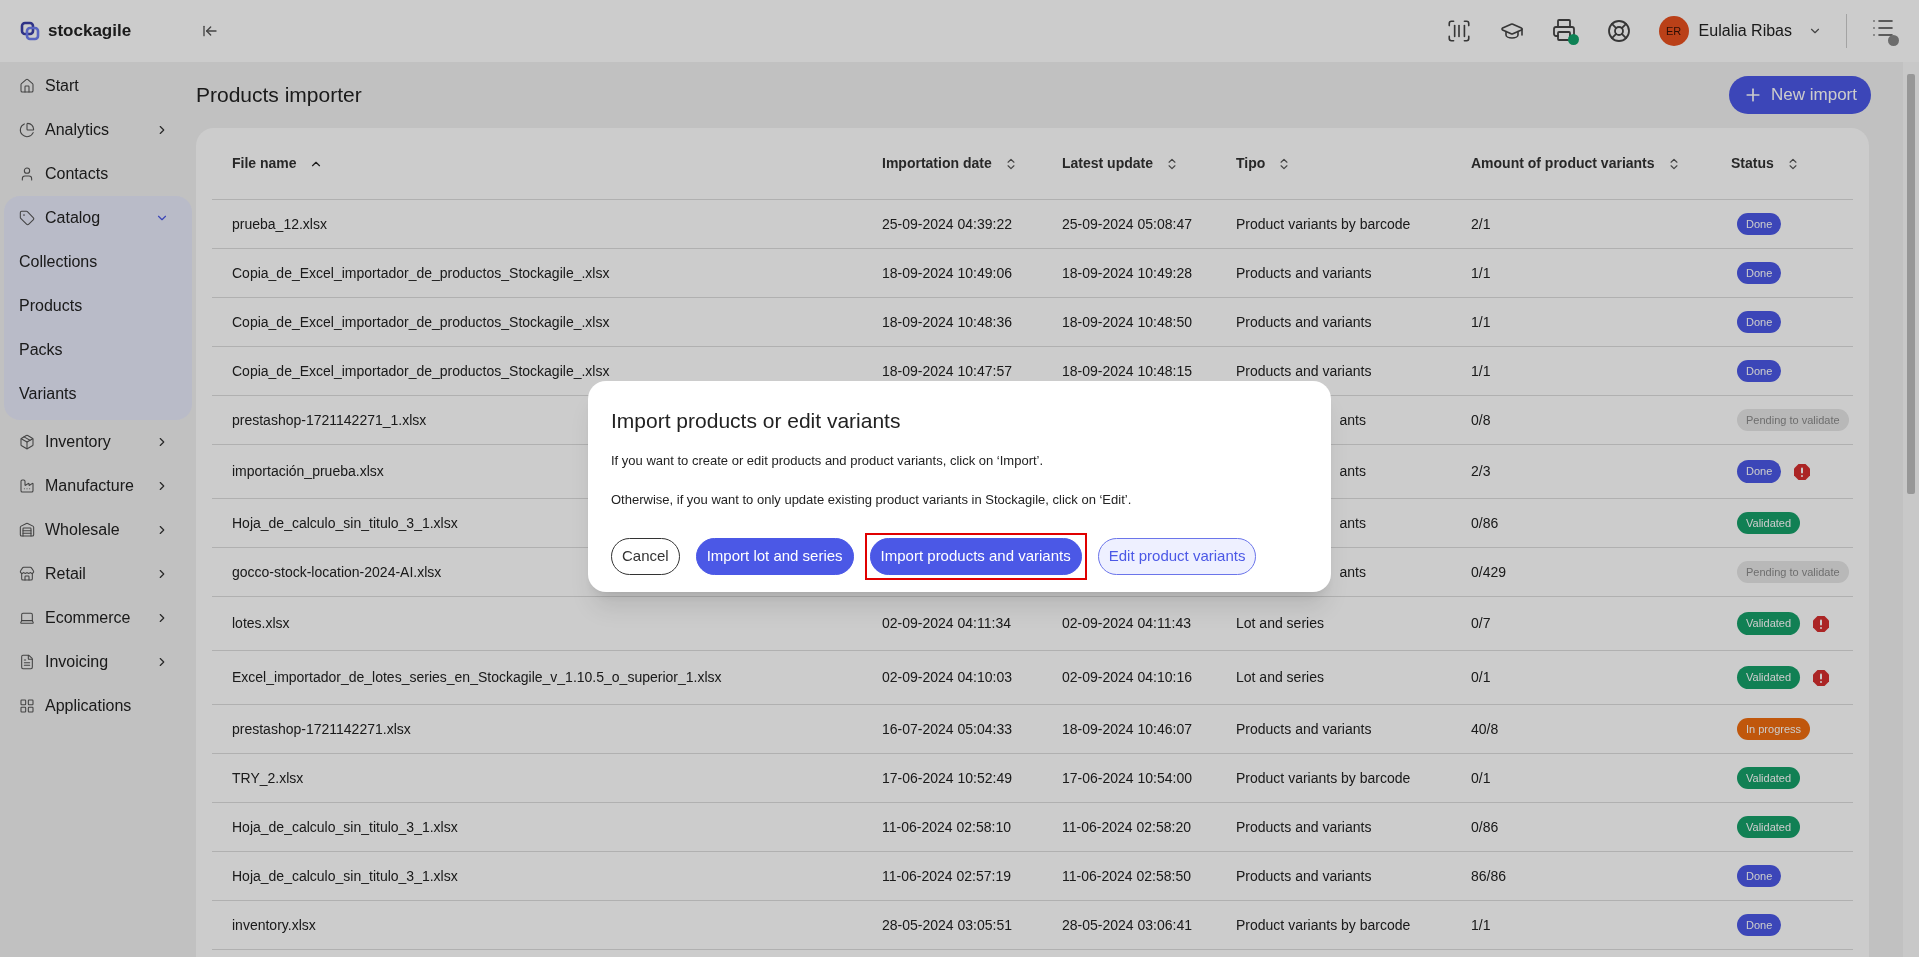 This screenshot has width=1919, height=957. Describe the element at coordinates (308, 471) in the screenshot. I see `table-cell: importación_prueba.xlsx` at that location.